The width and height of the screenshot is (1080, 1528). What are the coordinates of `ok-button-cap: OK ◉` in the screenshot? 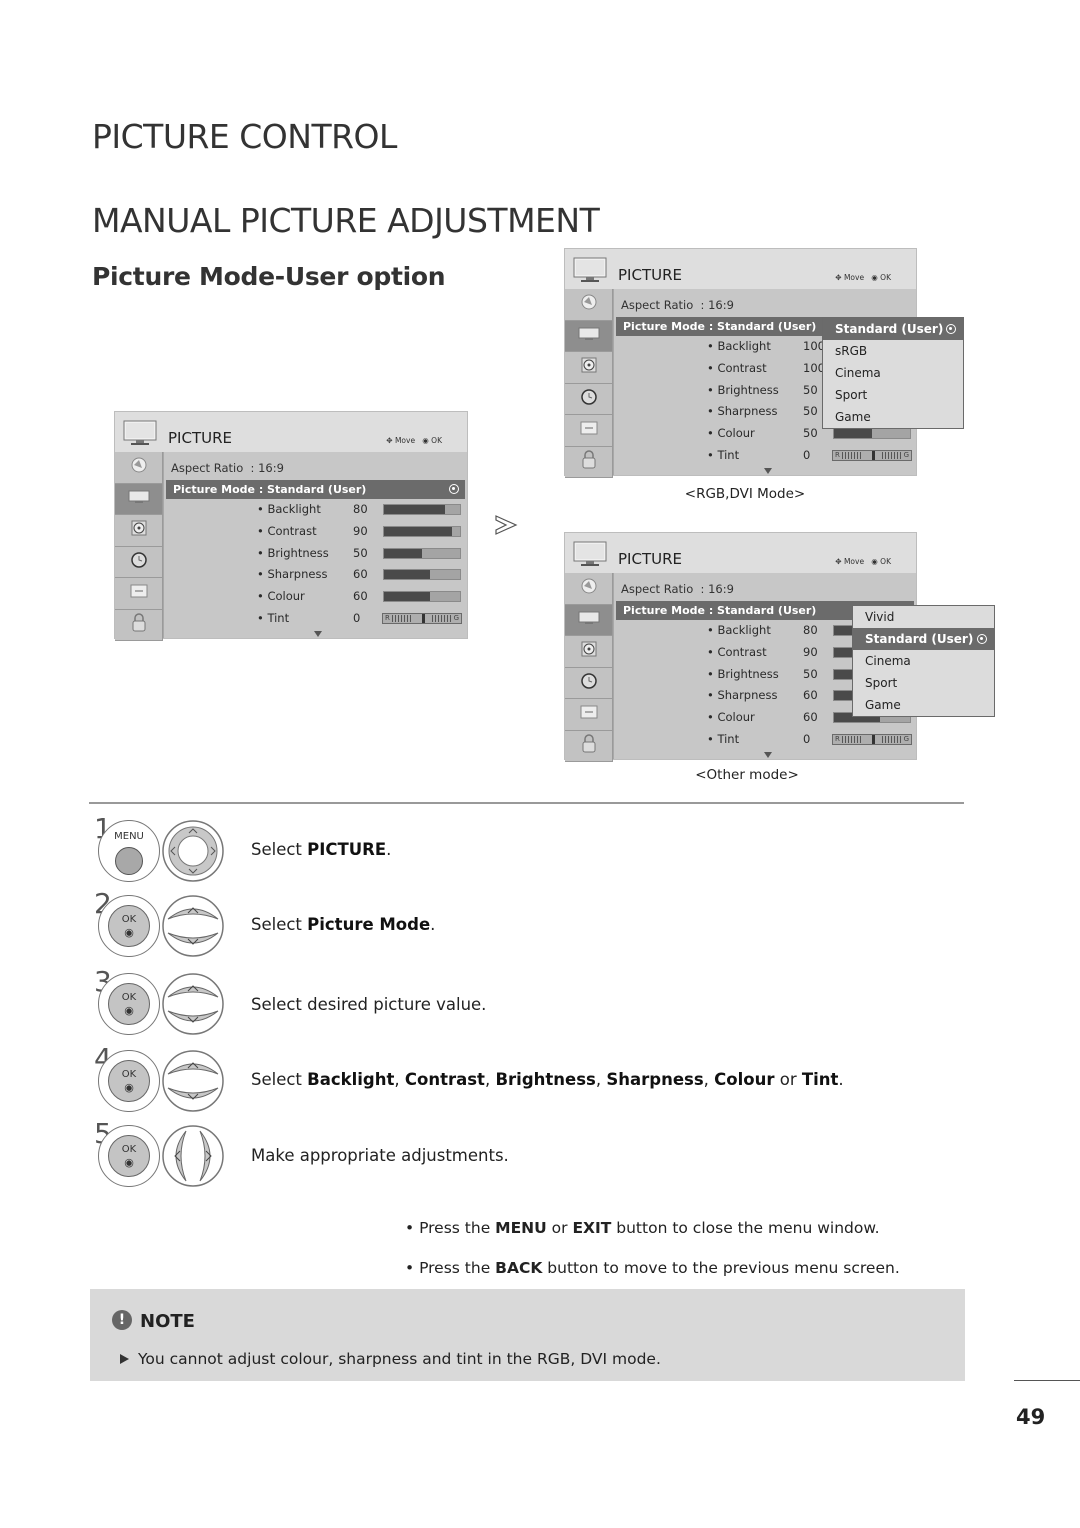 It's located at (129, 926).